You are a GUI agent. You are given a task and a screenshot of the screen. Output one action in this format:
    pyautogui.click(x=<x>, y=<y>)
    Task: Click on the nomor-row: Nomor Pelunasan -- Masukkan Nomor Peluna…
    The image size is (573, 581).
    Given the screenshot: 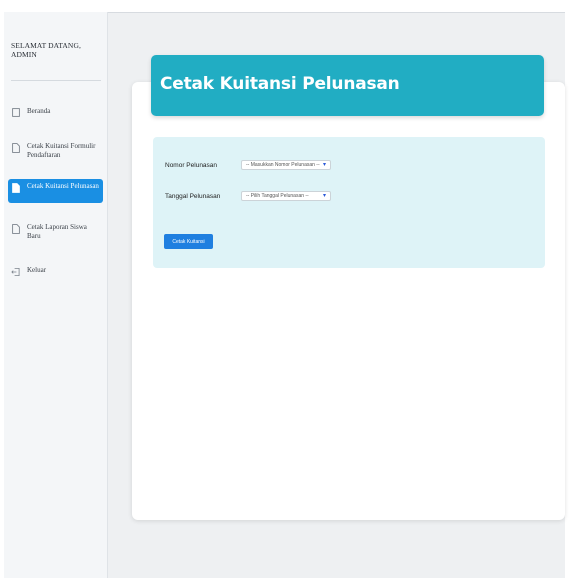 What is the action you would take?
    pyautogui.click(x=248, y=165)
    